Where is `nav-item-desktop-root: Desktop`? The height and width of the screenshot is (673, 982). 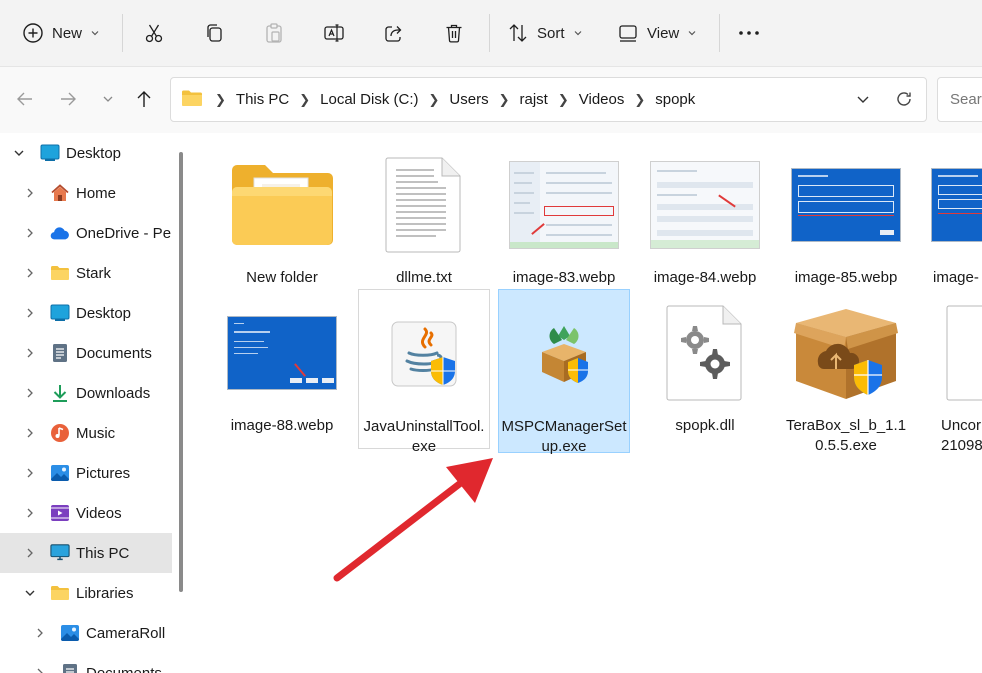
nav-item-desktop-root: Desktop is located at coordinates (86, 153).